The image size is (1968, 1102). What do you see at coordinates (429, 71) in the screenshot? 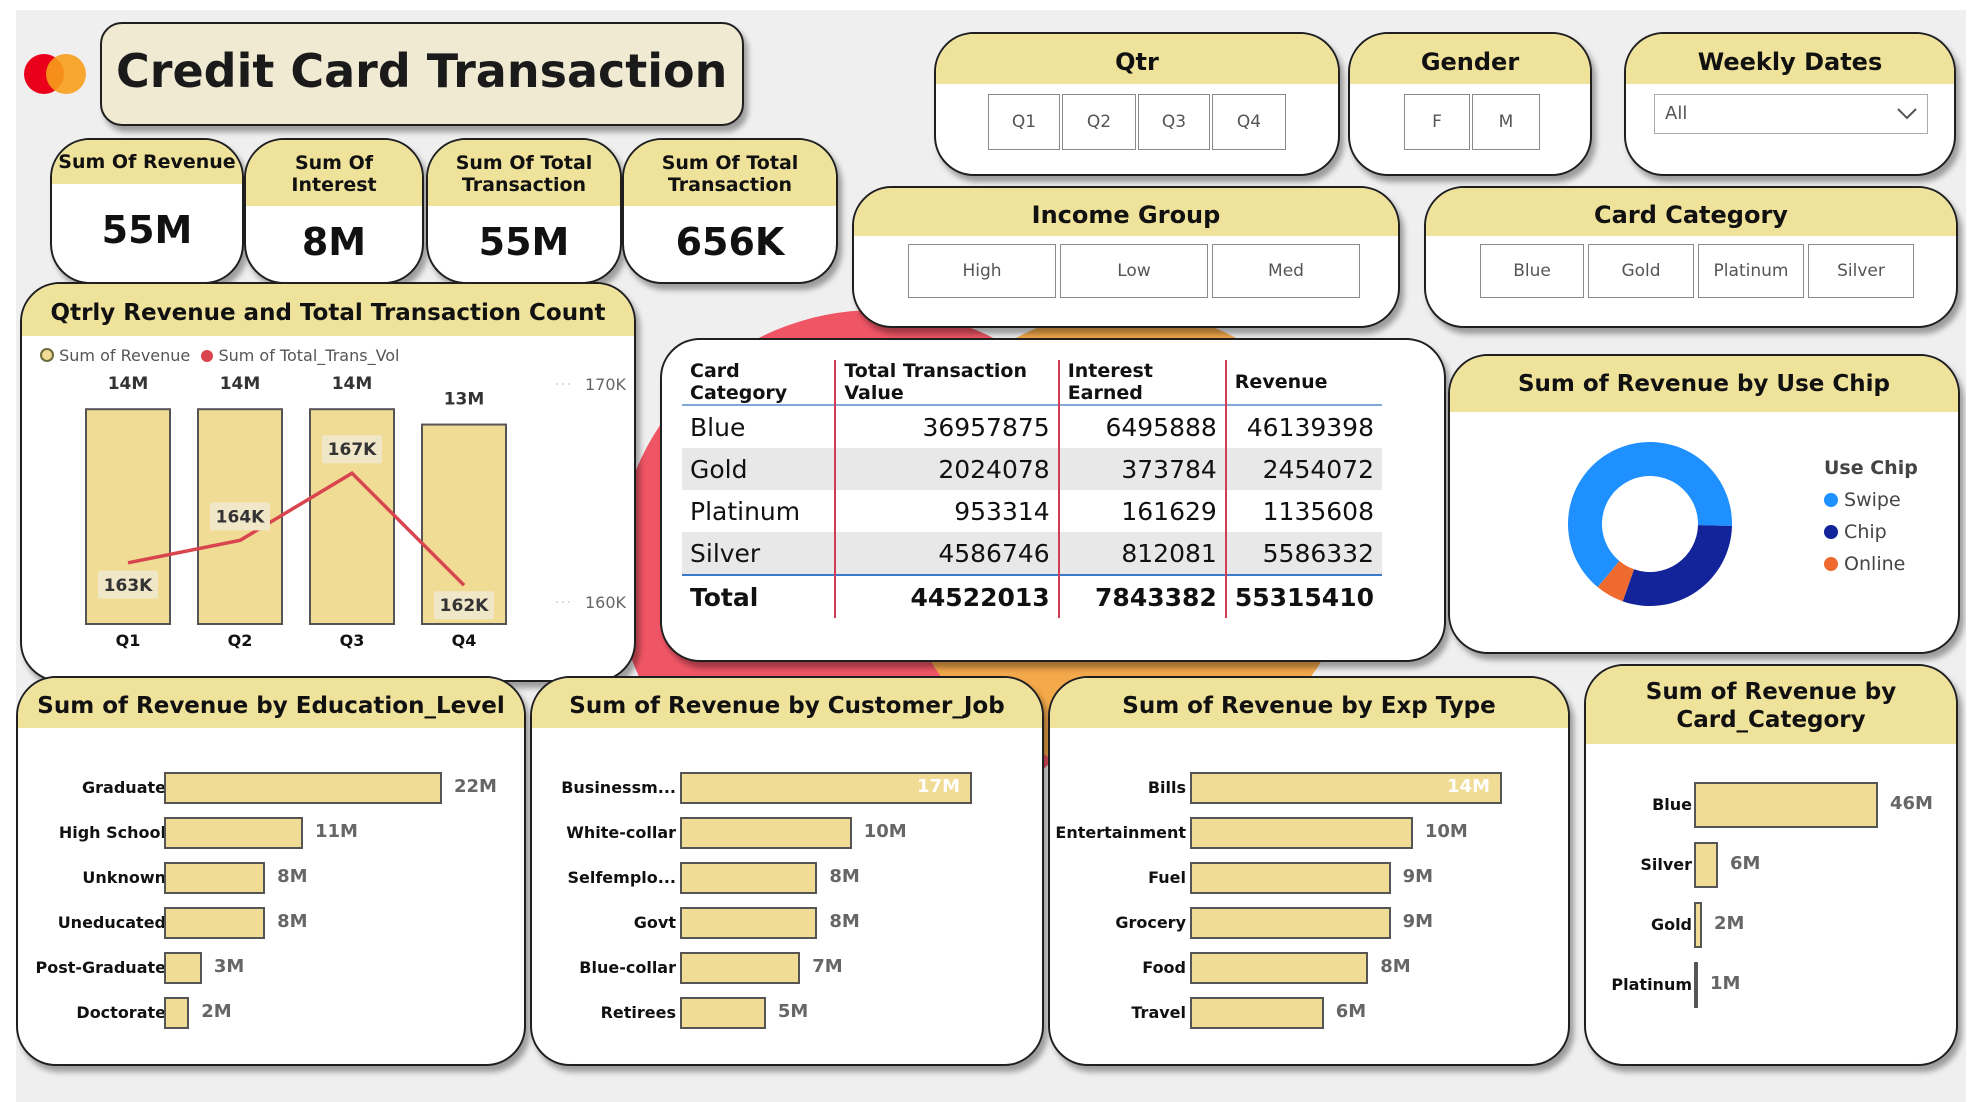
I see `page-title: Credit Card Transaction Report` at bounding box center [429, 71].